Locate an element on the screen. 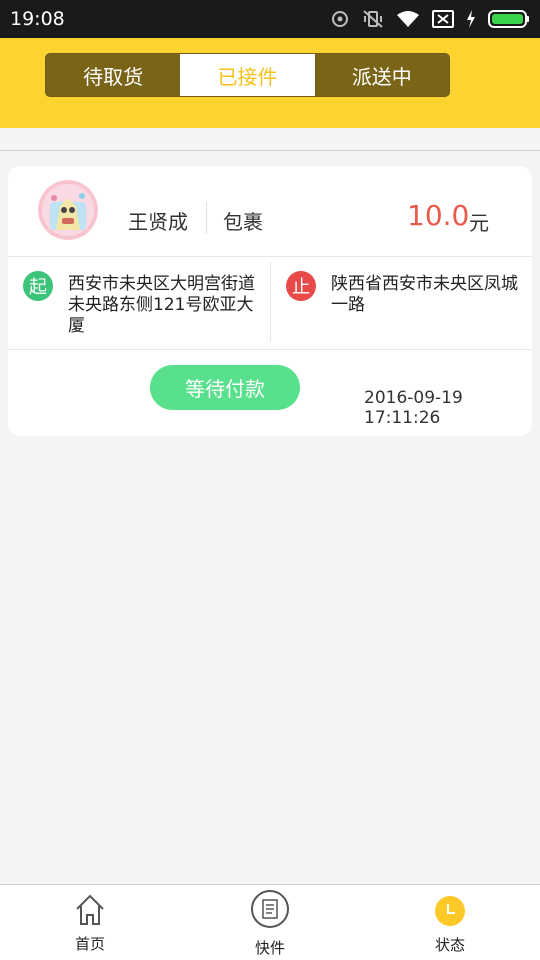  segmented-tabs: 待取货 已接件 派送中 is located at coordinates (247, 75).